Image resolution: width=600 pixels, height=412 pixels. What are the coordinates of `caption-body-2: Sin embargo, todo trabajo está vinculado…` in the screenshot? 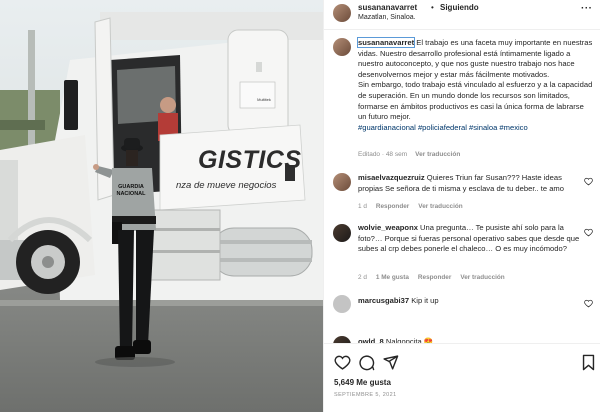 It's located at (475, 101).